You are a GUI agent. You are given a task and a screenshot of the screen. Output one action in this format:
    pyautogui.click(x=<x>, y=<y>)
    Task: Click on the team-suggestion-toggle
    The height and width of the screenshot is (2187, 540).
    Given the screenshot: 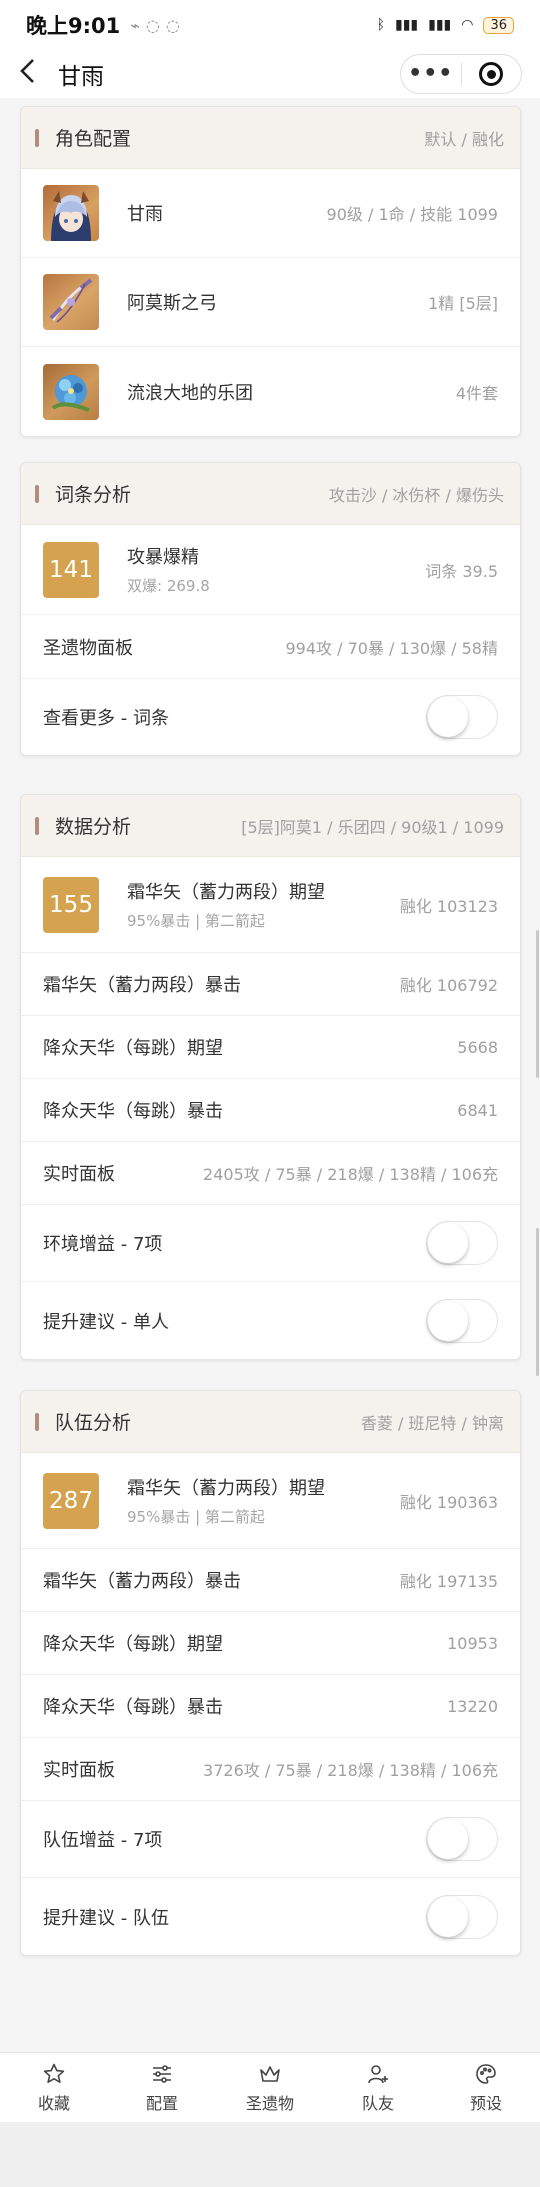 What is the action you would take?
    pyautogui.click(x=462, y=1916)
    